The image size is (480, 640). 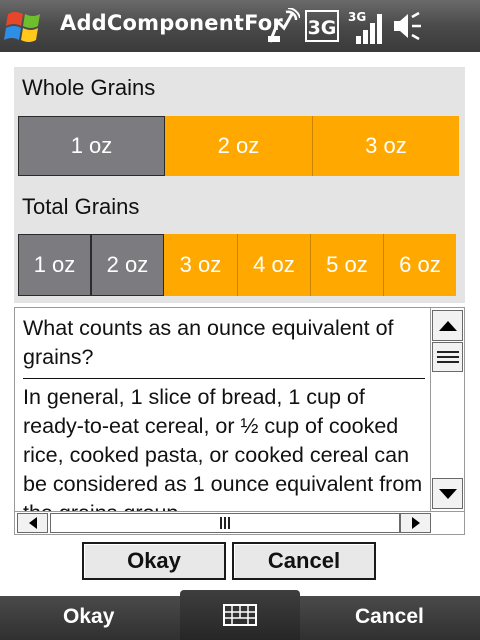 What do you see at coordinates (385, 146) in the screenshot?
I see `whole_grains-option: 3 oz` at bounding box center [385, 146].